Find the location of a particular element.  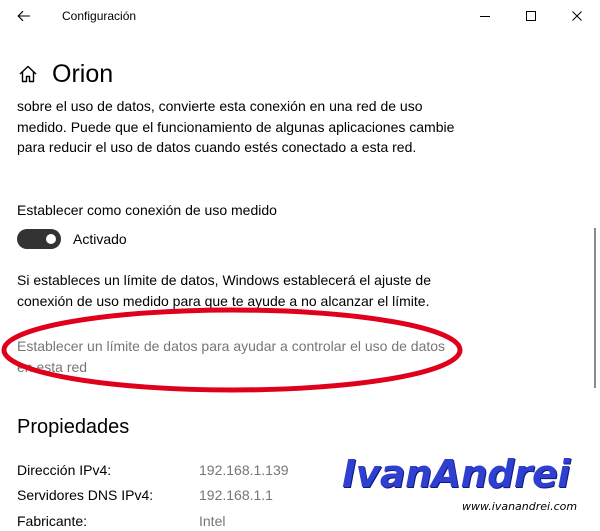

page-title: Orion is located at coordinates (83, 73).